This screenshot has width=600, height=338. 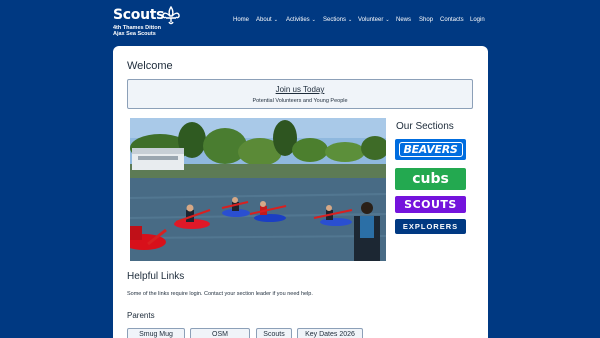 I want to click on section-cubs-button: cubs, so click(x=430, y=179).